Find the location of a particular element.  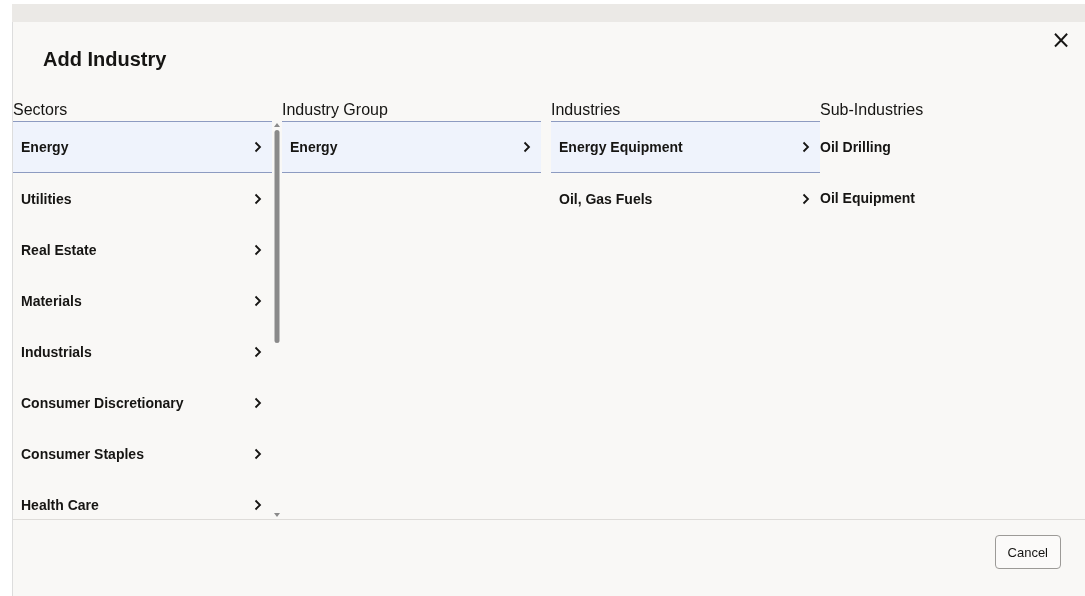

list-item: Energy Equipment is located at coordinates (685, 147).